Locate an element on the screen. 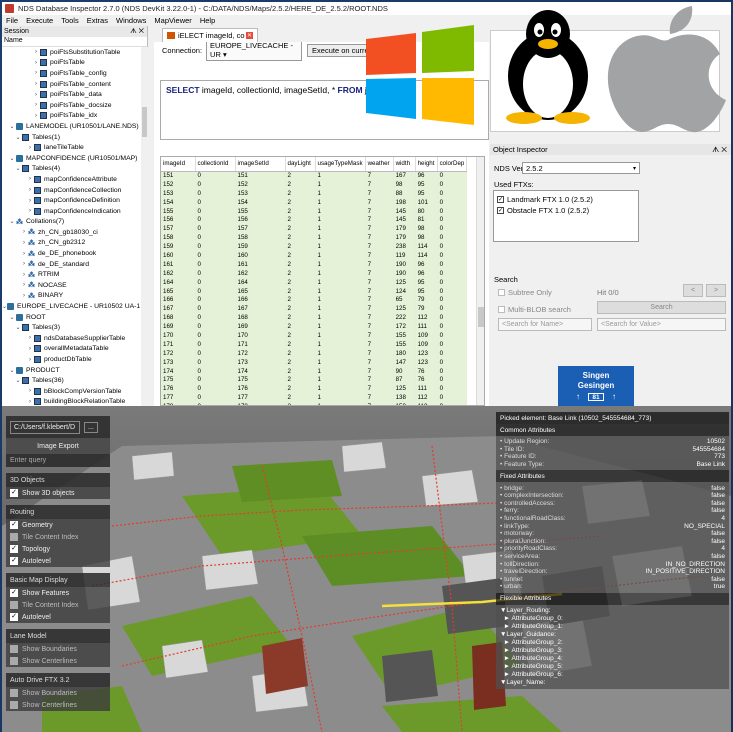 This screenshot has height=732, width=733. tree-node: › poiFtsTable_config is located at coordinates (71, 73).